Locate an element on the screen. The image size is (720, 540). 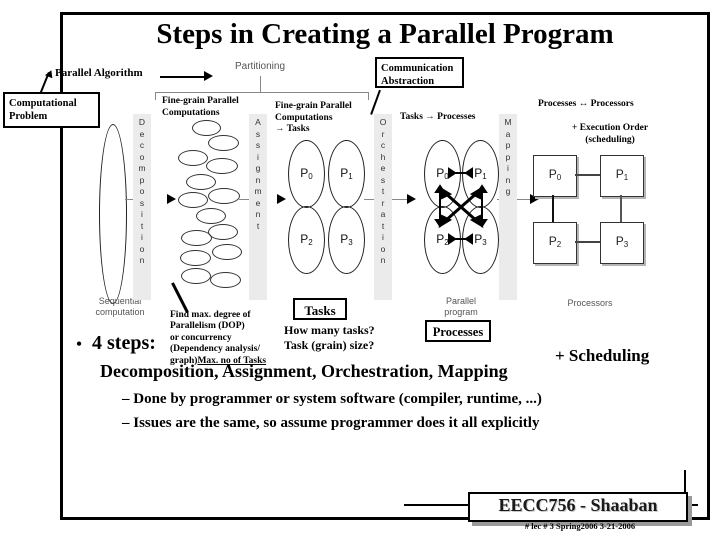
arrow-orchestration-out is located at coordinates (411, 199).